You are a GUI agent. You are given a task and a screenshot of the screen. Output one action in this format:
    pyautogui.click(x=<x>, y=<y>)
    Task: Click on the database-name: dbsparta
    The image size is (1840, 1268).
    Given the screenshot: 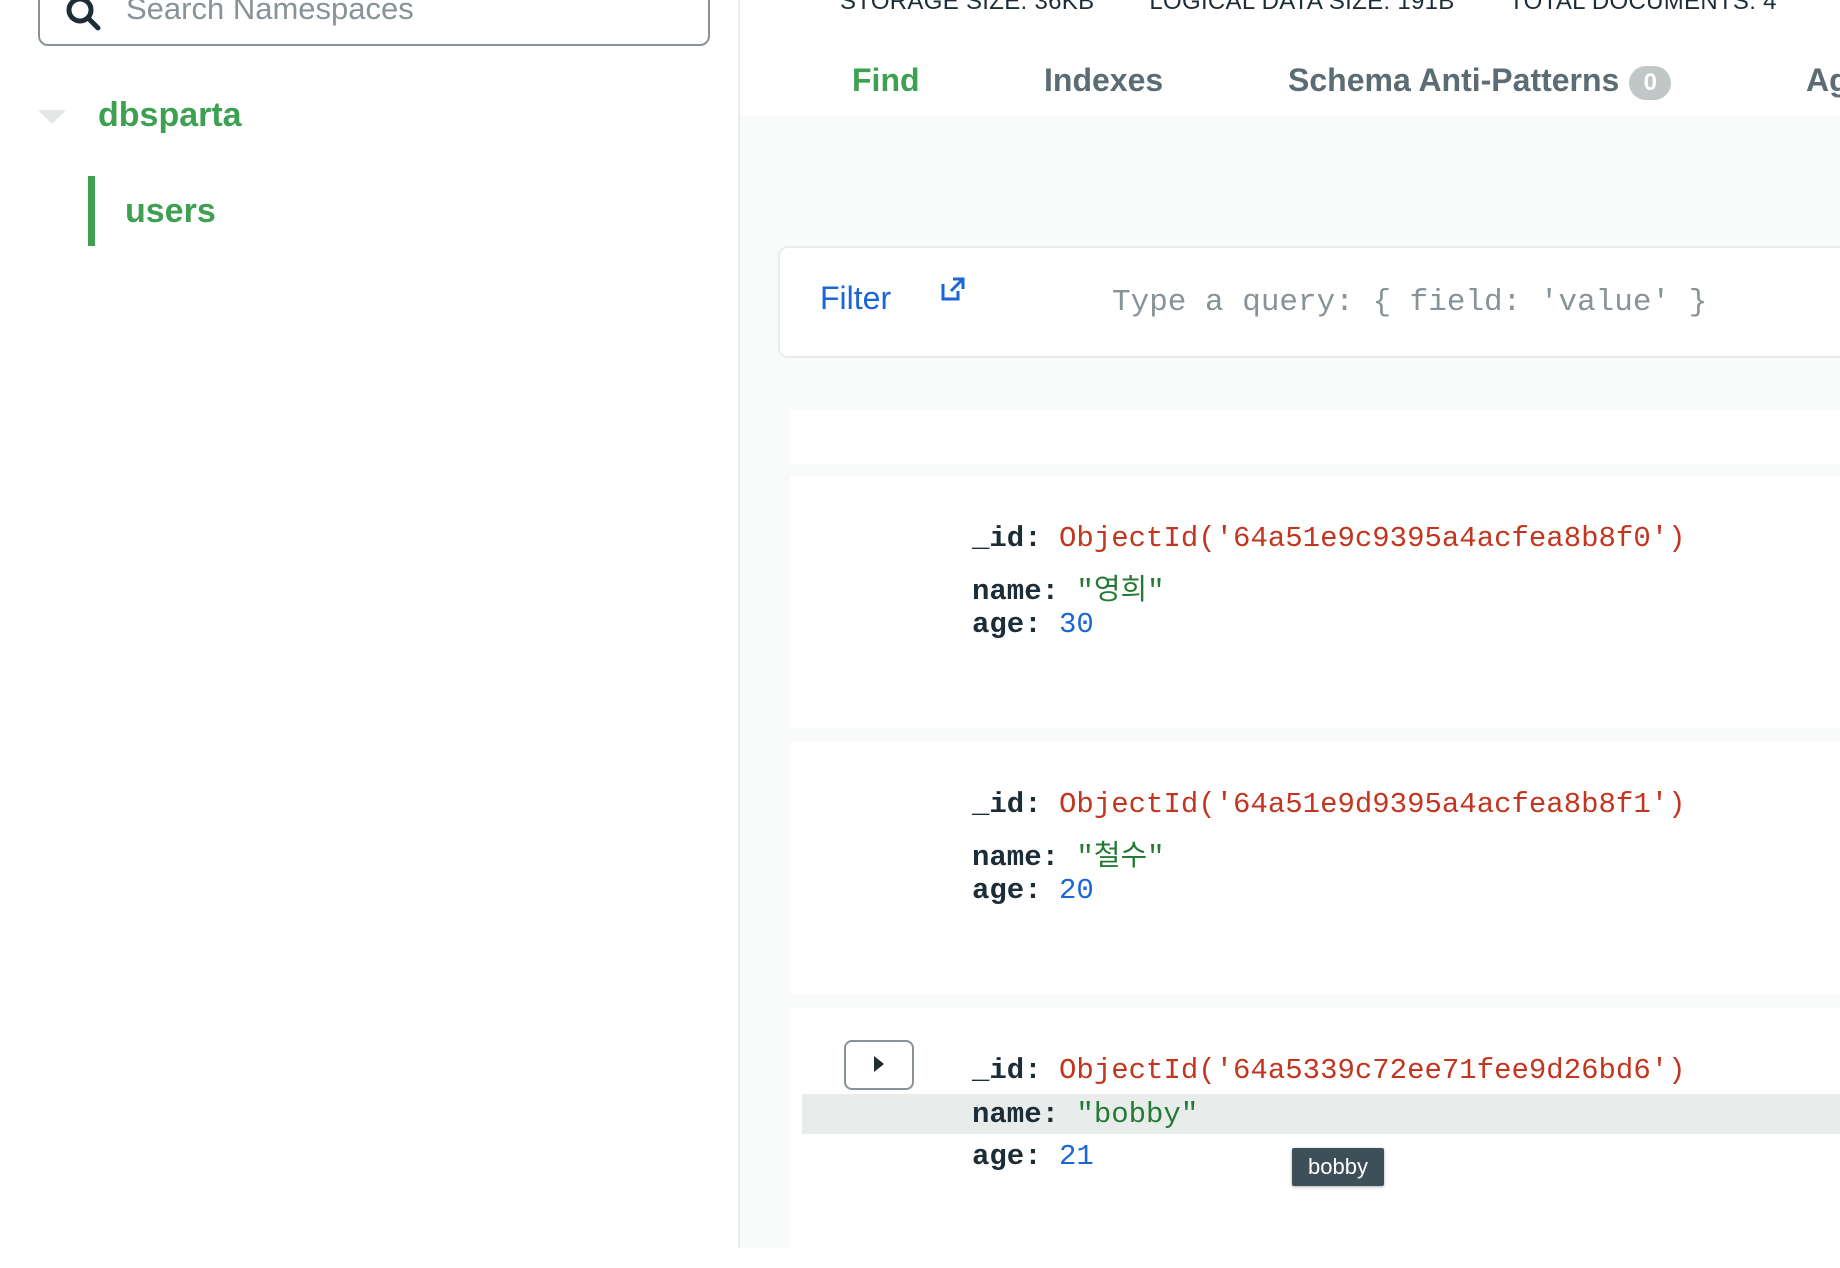 What is the action you would take?
    pyautogui.click(x=170, y=115)
    